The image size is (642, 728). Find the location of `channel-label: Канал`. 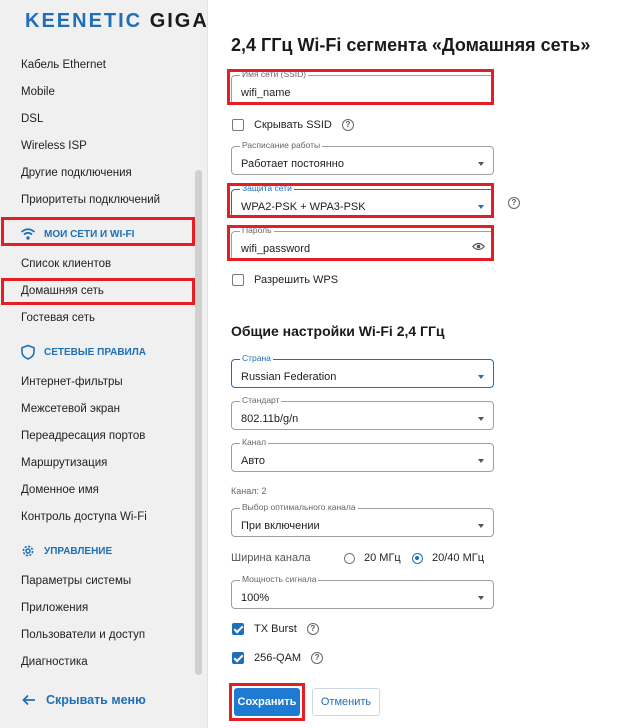

channel-label: Канал is located at coordinates (254, 442).